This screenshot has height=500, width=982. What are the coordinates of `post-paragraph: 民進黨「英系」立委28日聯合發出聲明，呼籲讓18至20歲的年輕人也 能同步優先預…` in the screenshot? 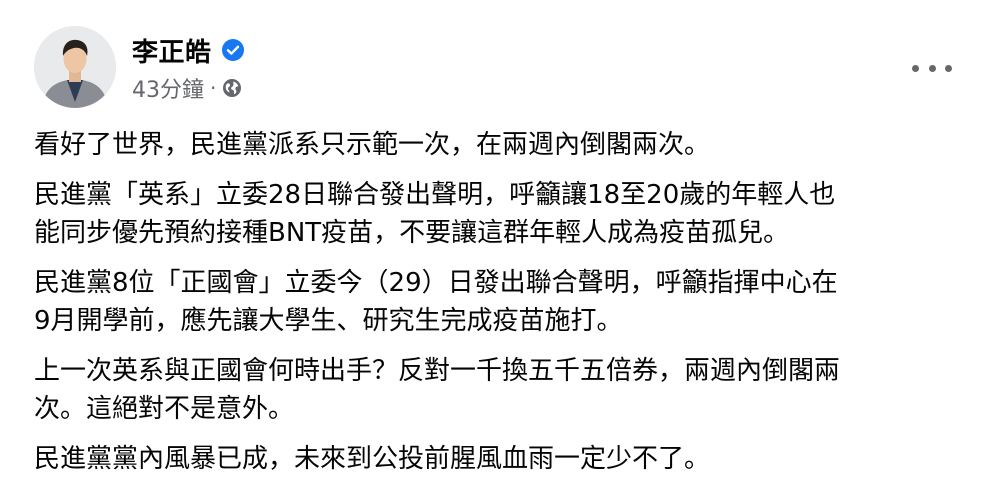 It's located at (435, 214).